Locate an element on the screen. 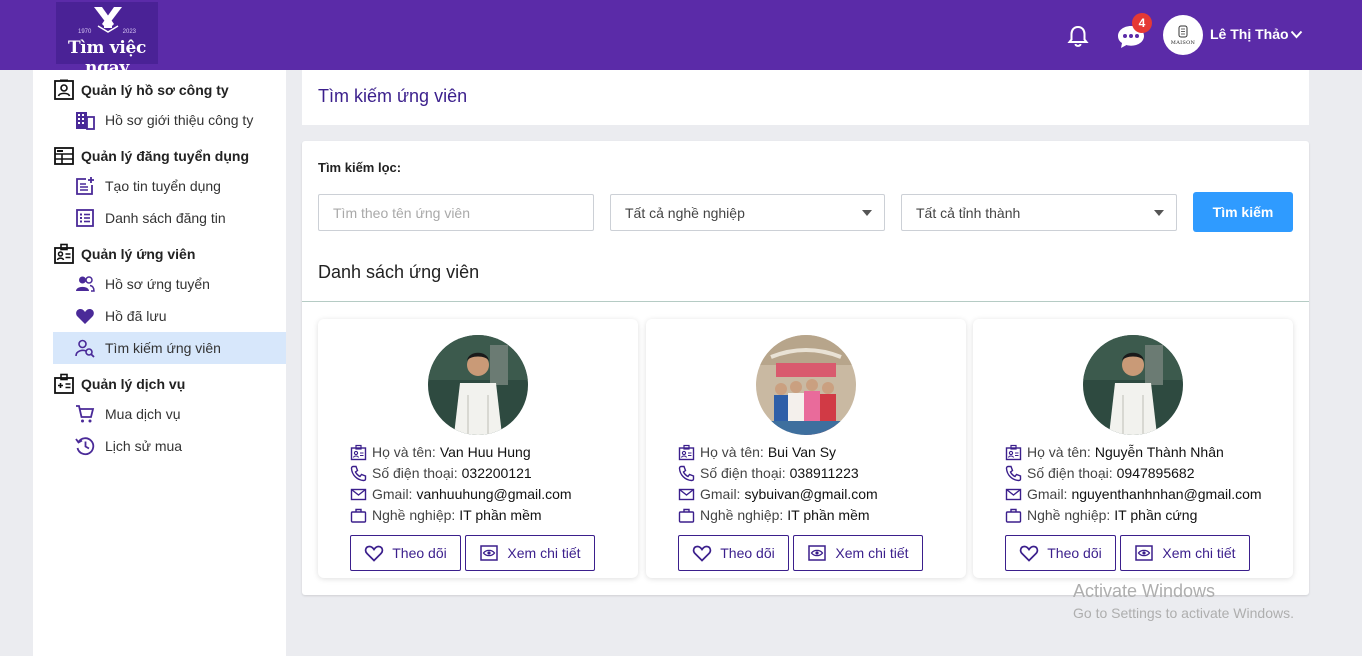  province-select: Tất cả tỉnh thành is located at coordinates (1039, 212).